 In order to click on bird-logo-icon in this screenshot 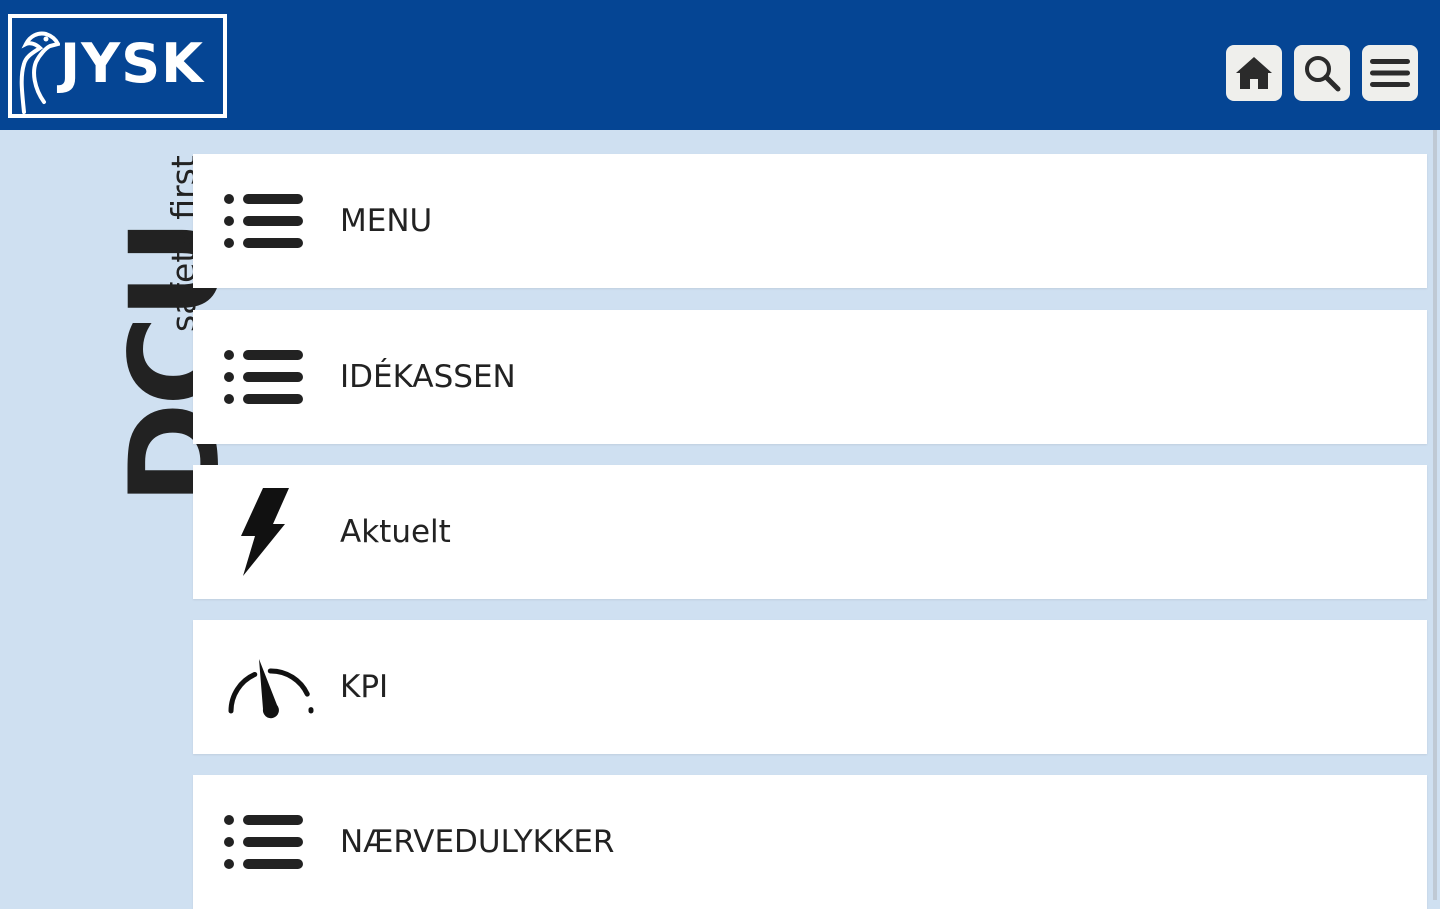, I will do `click(39, 72)`.